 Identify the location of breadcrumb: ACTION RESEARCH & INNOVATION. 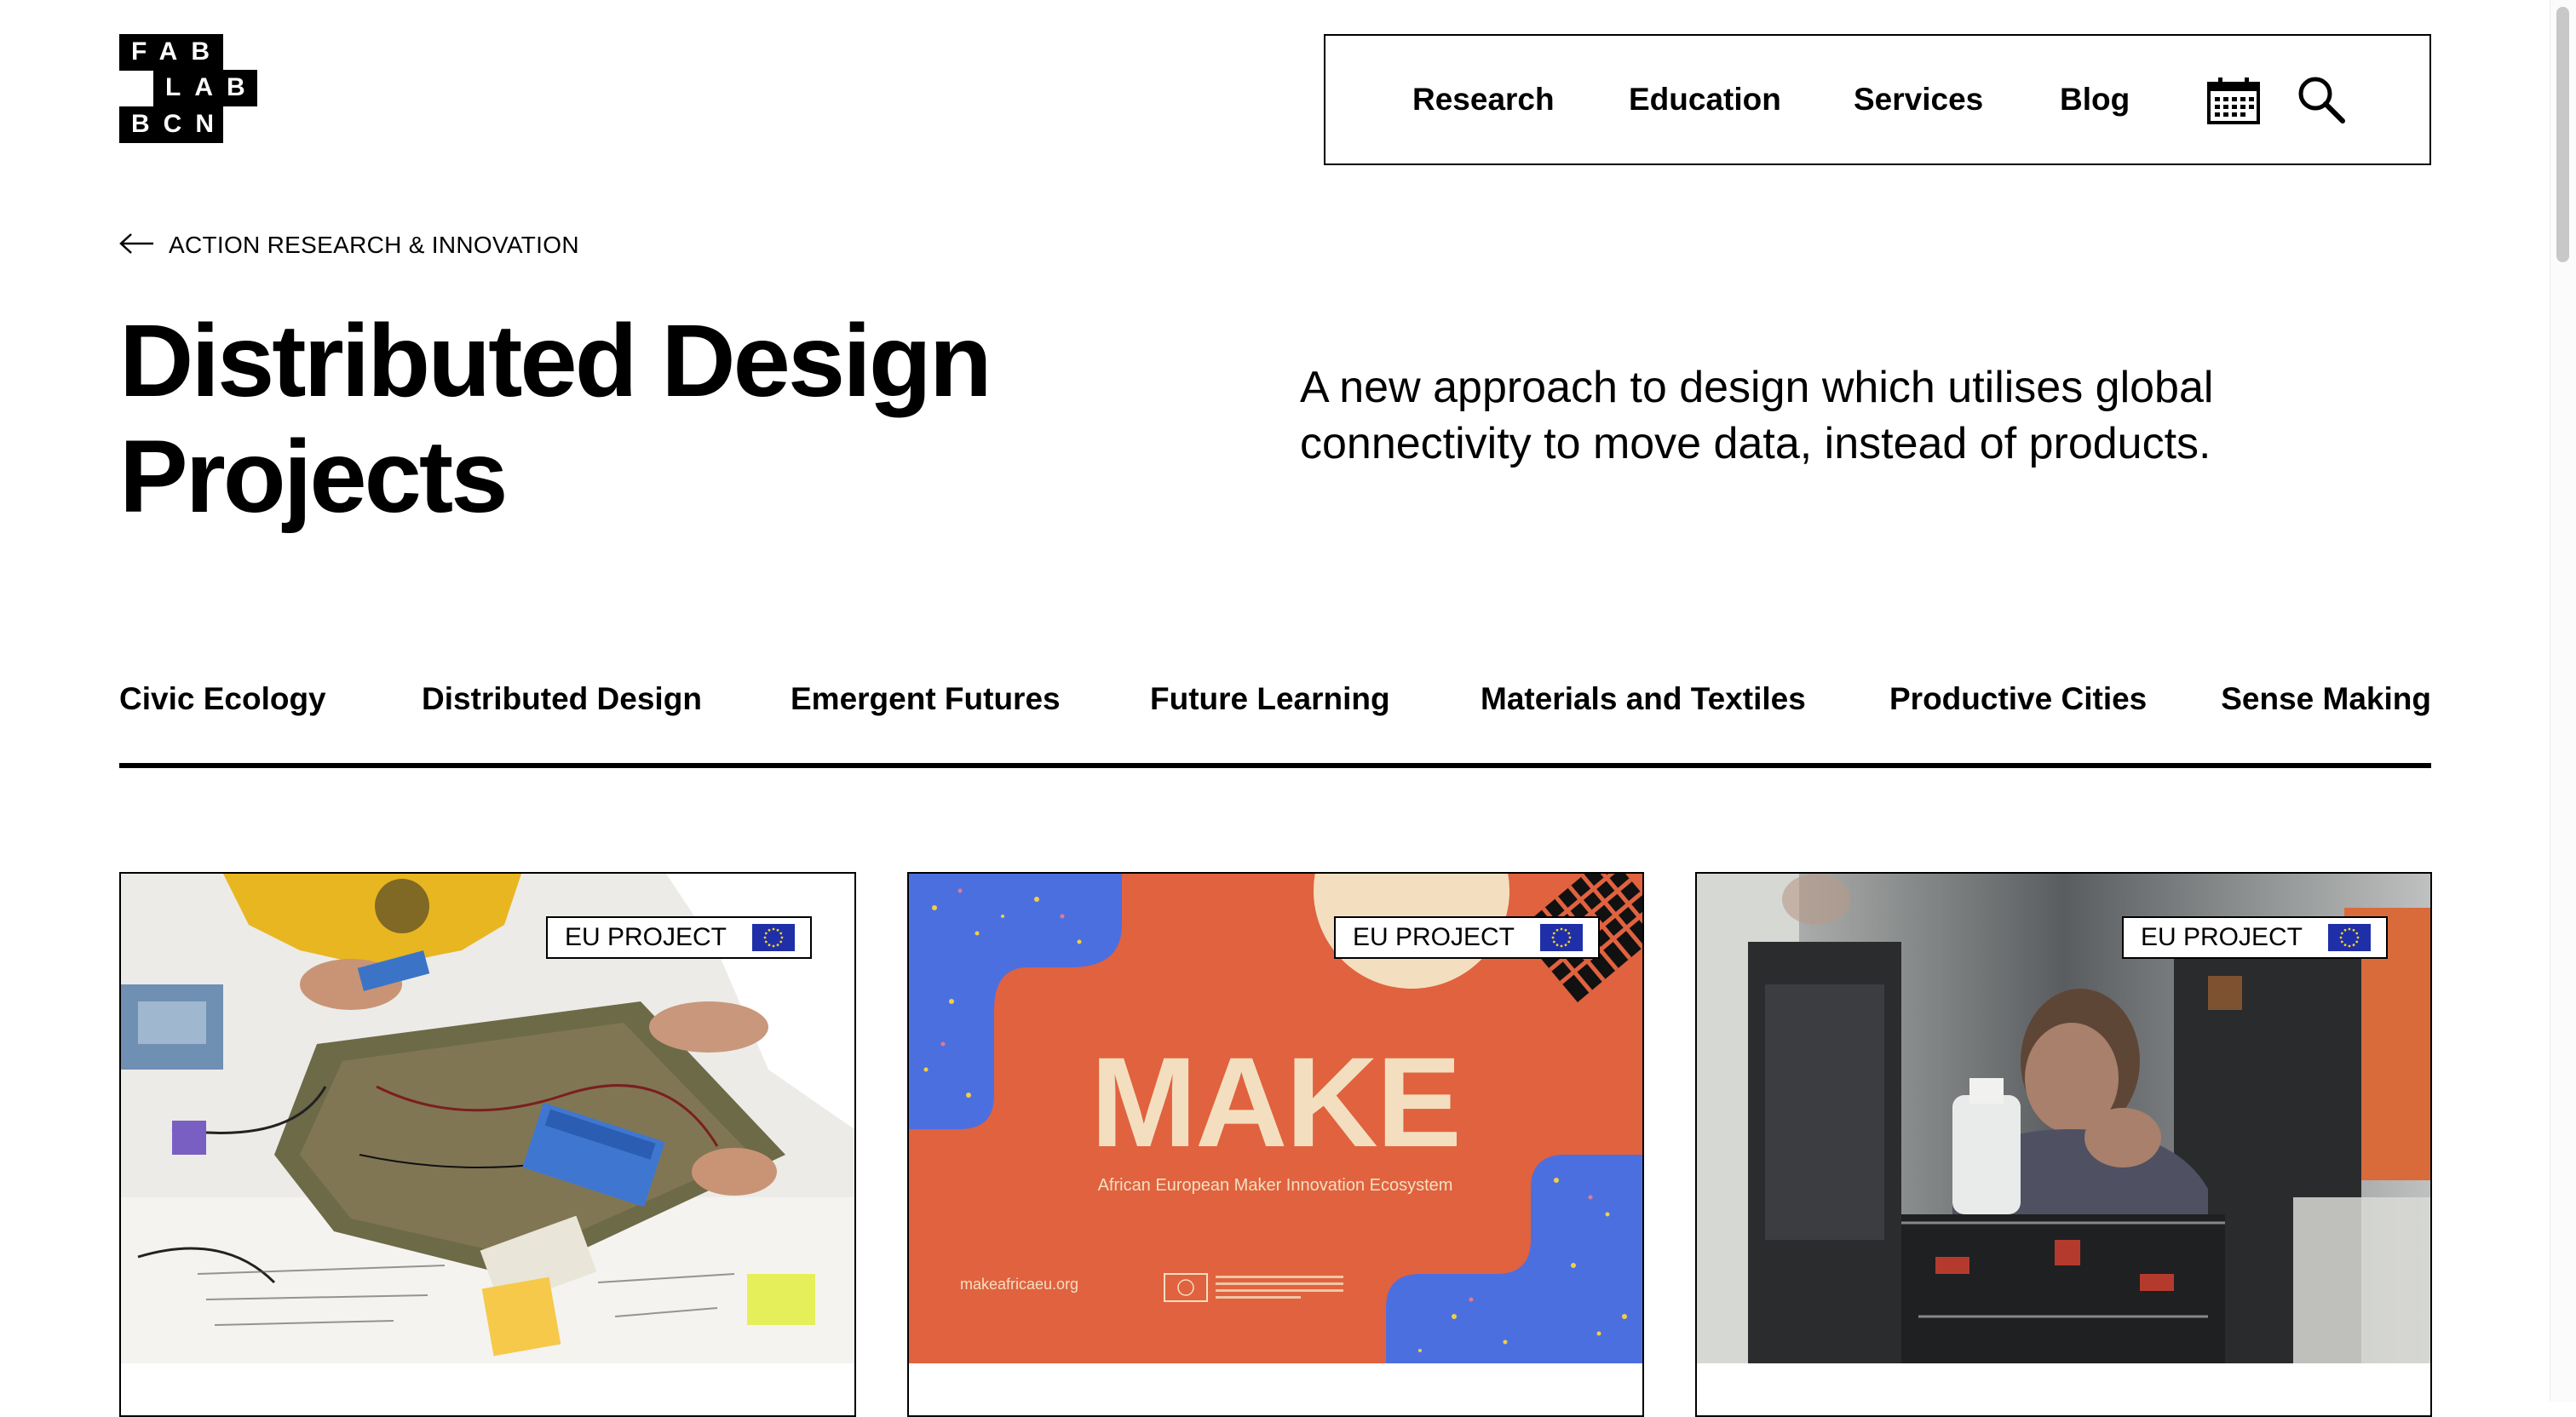
(349, 245).